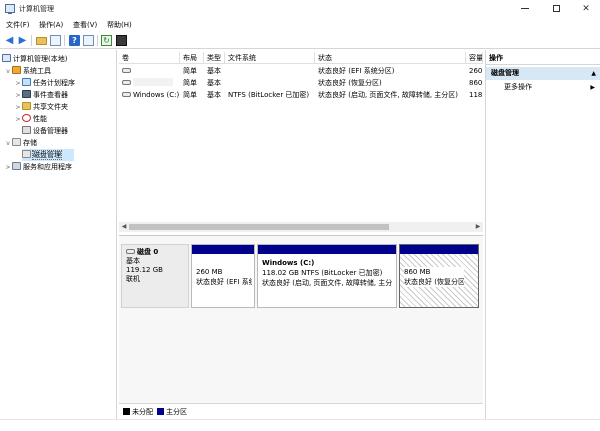 This screenshot has height=431, width=600. I want to click on show-action-pane-icon, so click(88, 40).